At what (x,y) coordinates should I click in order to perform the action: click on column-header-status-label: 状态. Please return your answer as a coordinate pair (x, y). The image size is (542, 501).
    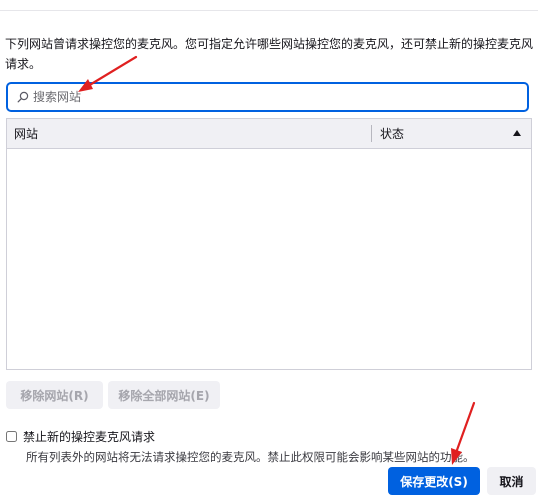
    Looking at the image, I should click on (392, 134).